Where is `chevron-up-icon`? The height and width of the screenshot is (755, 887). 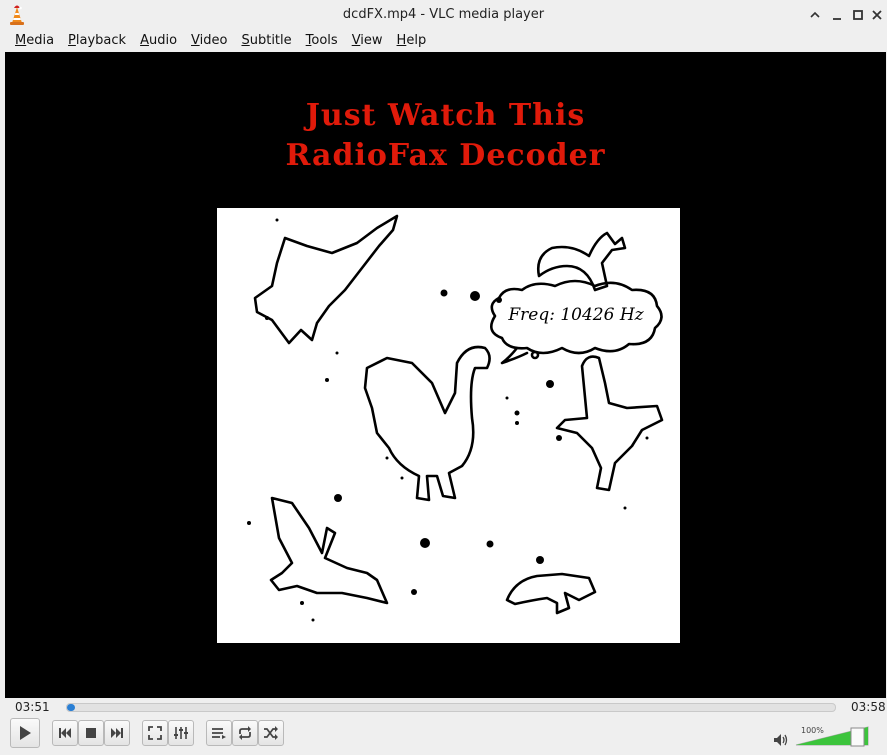
chevron-up-icon is located at coordinates (815, 14).